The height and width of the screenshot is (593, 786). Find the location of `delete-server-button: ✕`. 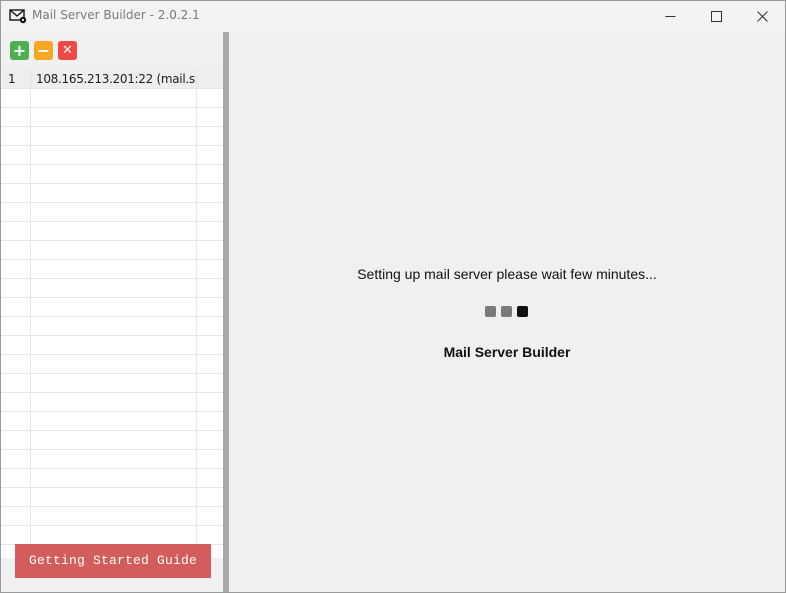

delete-server-button: ✕ is located at coordinates (67, 50).